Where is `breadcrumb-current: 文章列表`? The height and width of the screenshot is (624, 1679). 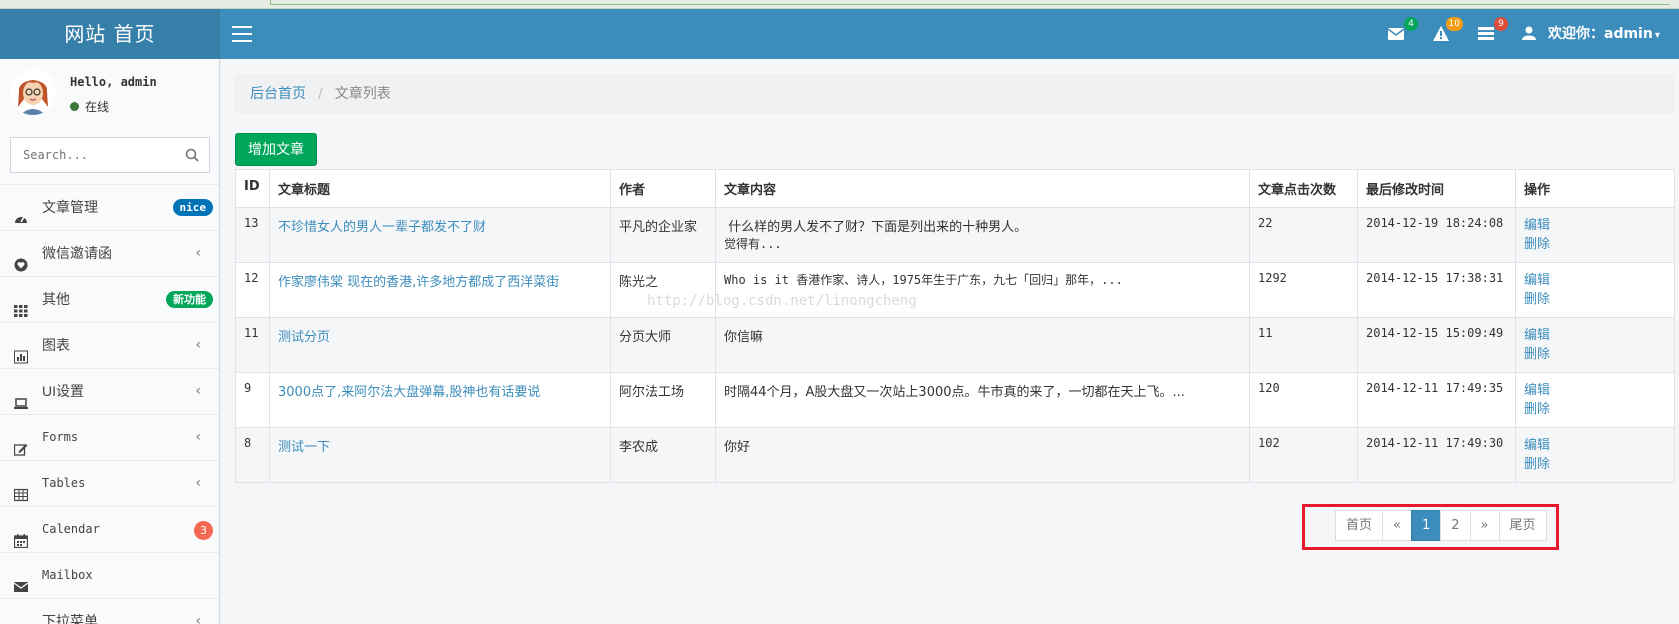
breadcrumb-current: 文章列表 is located at coordinates (362, 94).